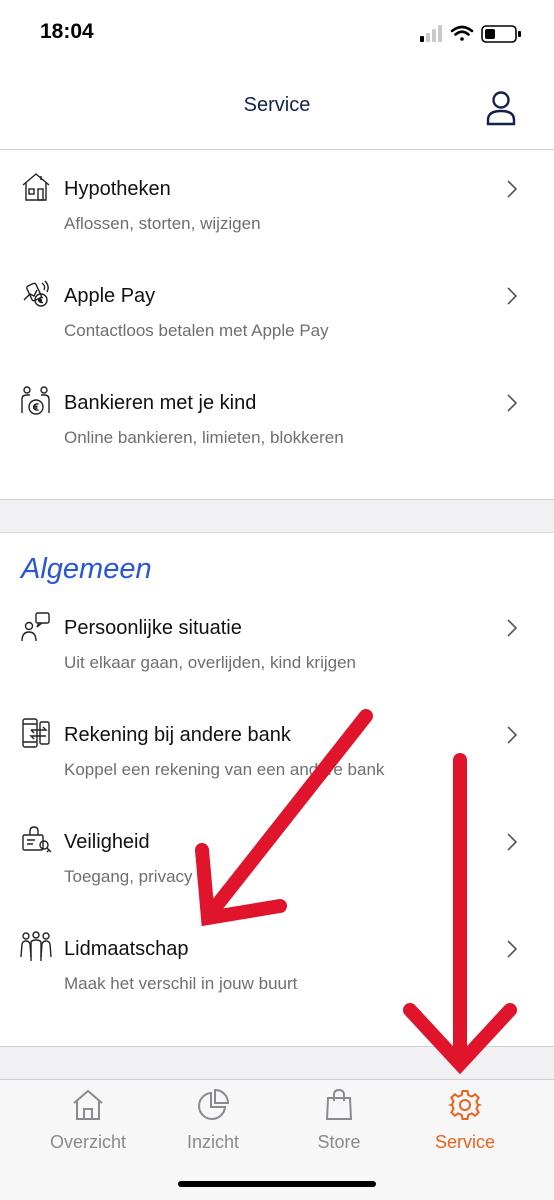 The height and width of the screenshot is (1200, 554). I want to click on wifi-icon, so click(462, 33).